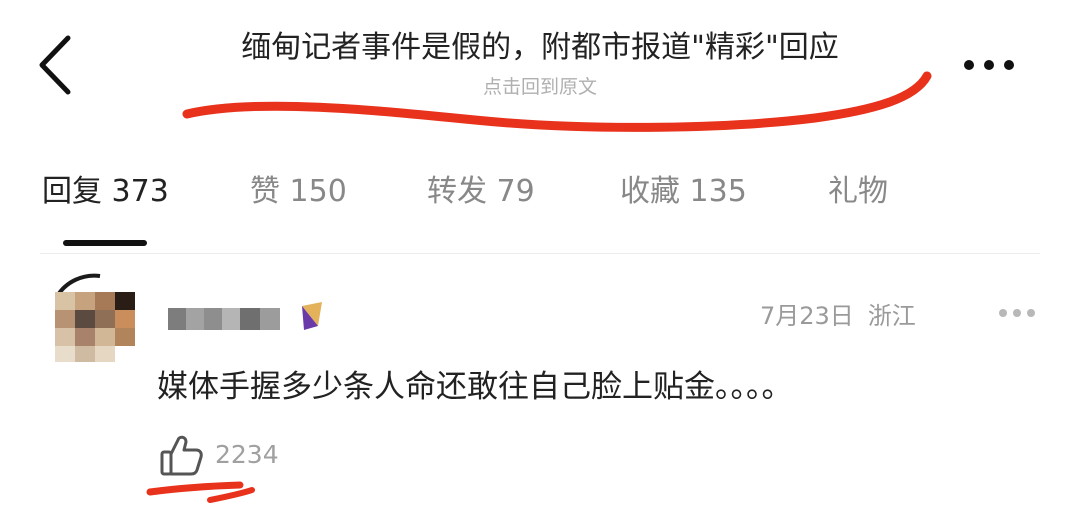 This screenshot has width=1080, height=510. Describe the element at coordinates (140, 191) in the screenshot. I see `tab-count: 373` at that location.